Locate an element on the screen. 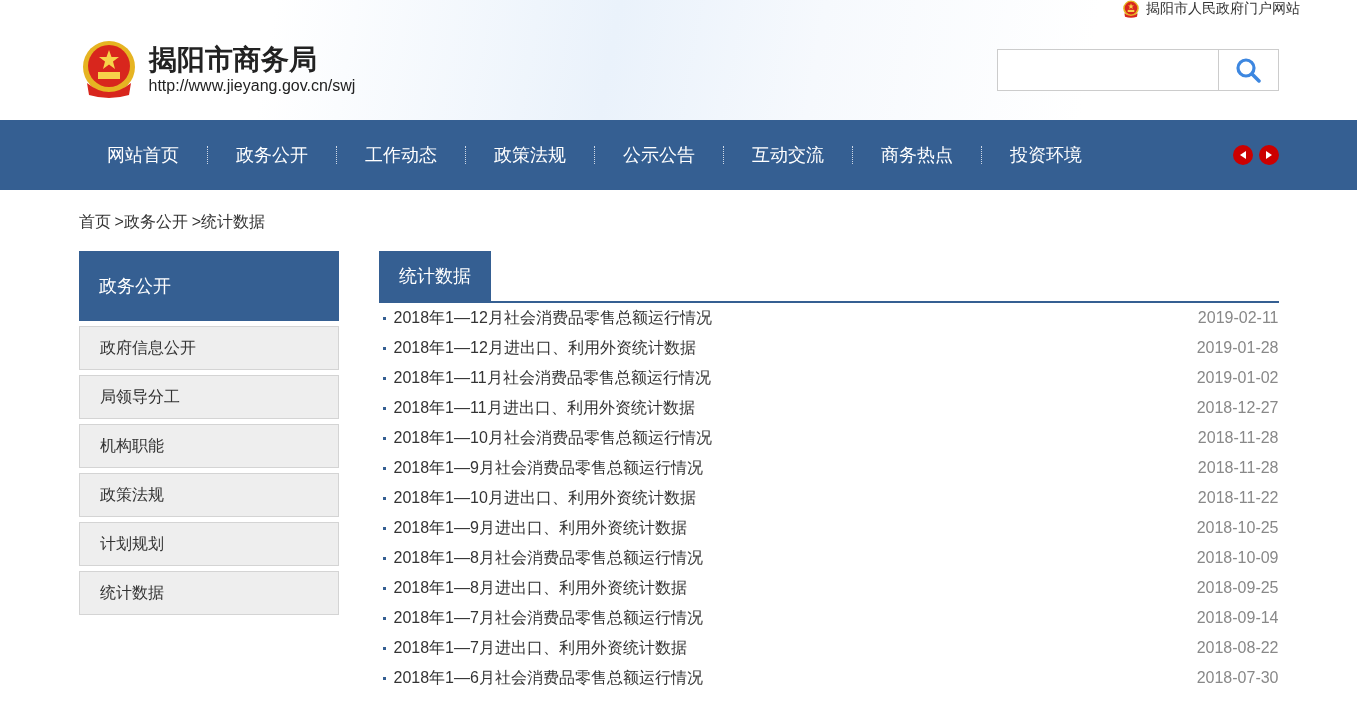  nav-item: 公示公告 is located at coordinates (658, 155).